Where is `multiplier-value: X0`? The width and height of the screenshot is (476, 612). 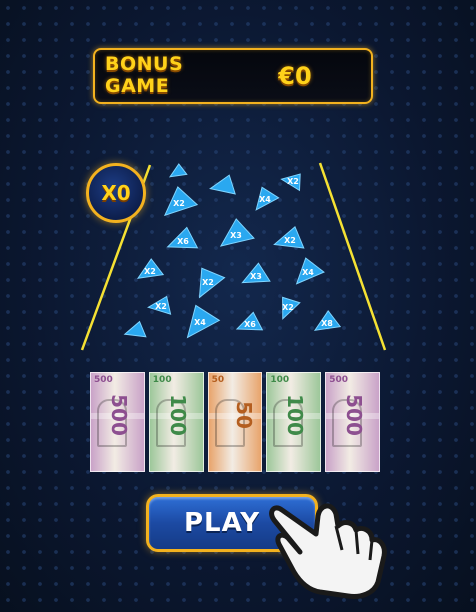 multiplier-value: X0 is located at coordinates (116, 193).